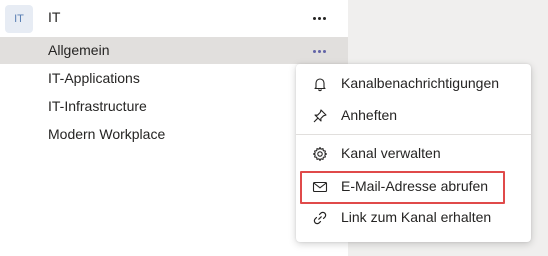 The image size is (548, 256). I want to click on channel-label: IT-Infrastructure, so click(97, 106).